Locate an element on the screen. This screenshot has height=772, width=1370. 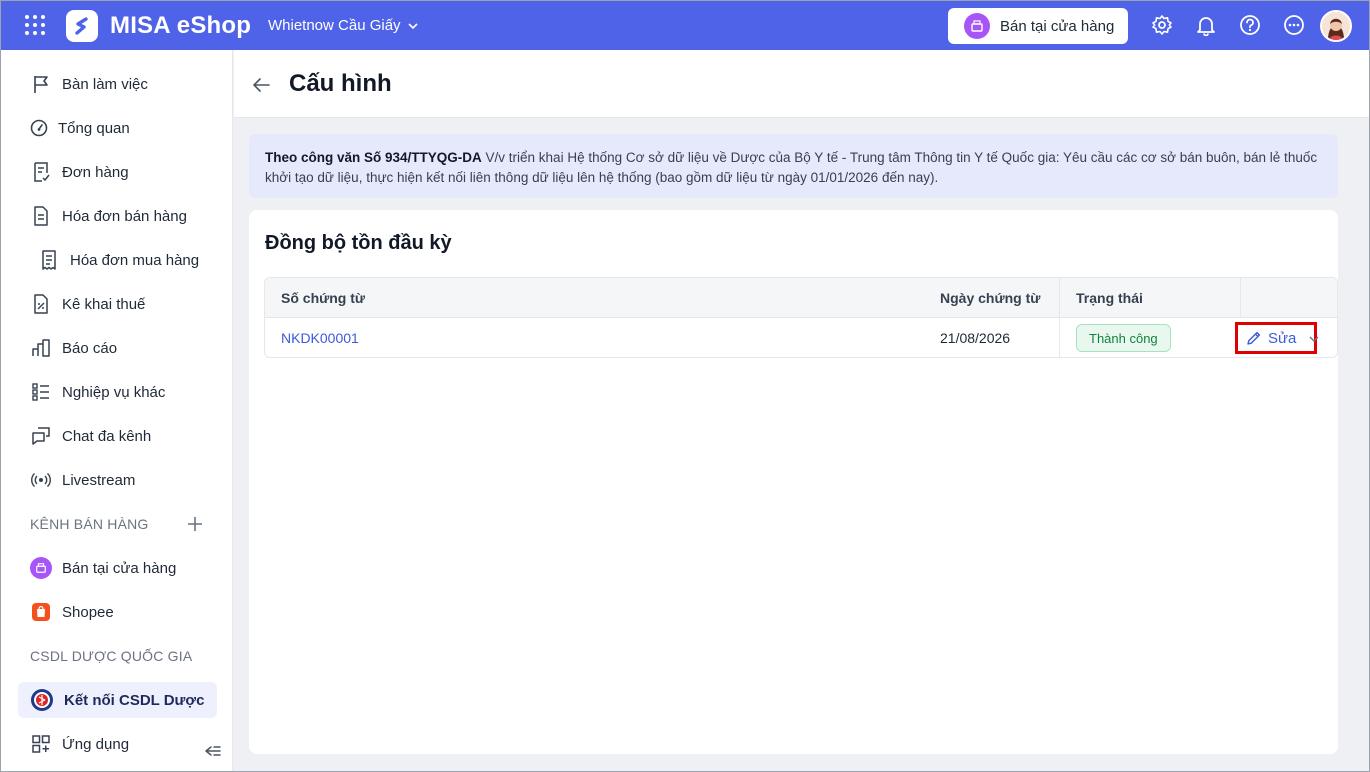
sell-in-store-button: Bán tại cửa hàng is located at coordinates (1038, 26).